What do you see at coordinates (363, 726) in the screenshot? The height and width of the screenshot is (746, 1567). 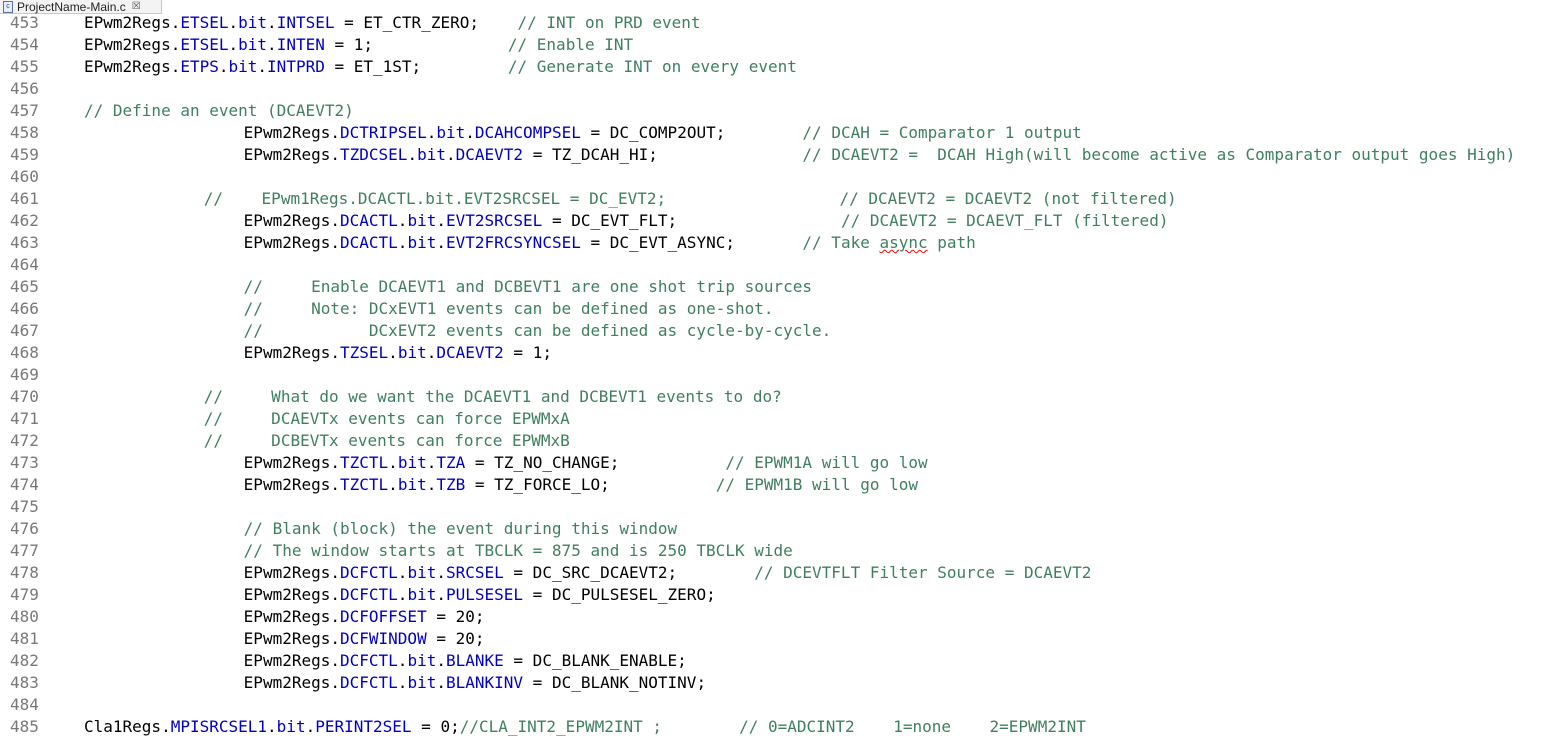 I see `code-field-token: PERINT2SEL` at bounding box center [363, 726].